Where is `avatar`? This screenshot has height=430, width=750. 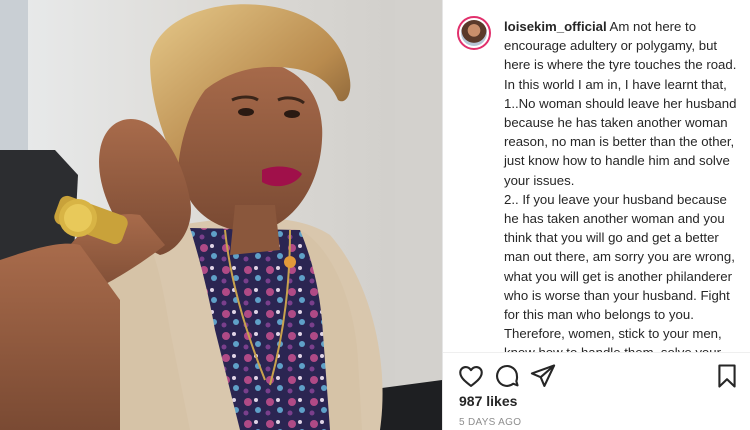
avatar is located at coordinates (474, 33).